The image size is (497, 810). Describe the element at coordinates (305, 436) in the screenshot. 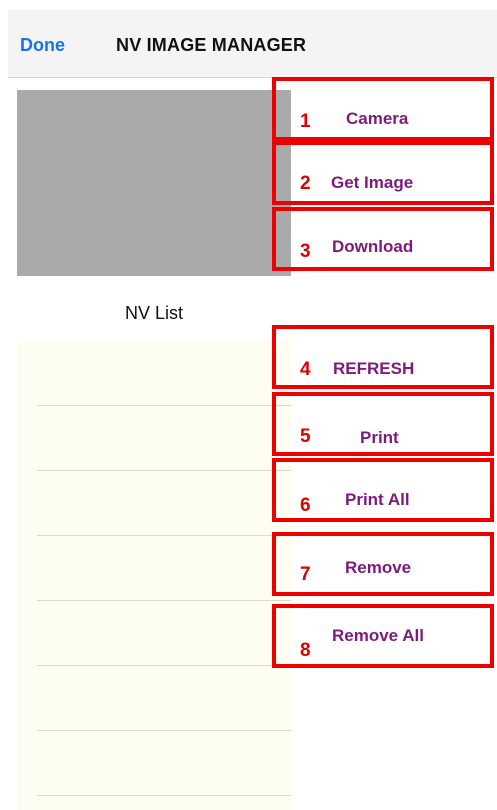

I see `action-number: 5` at that location.